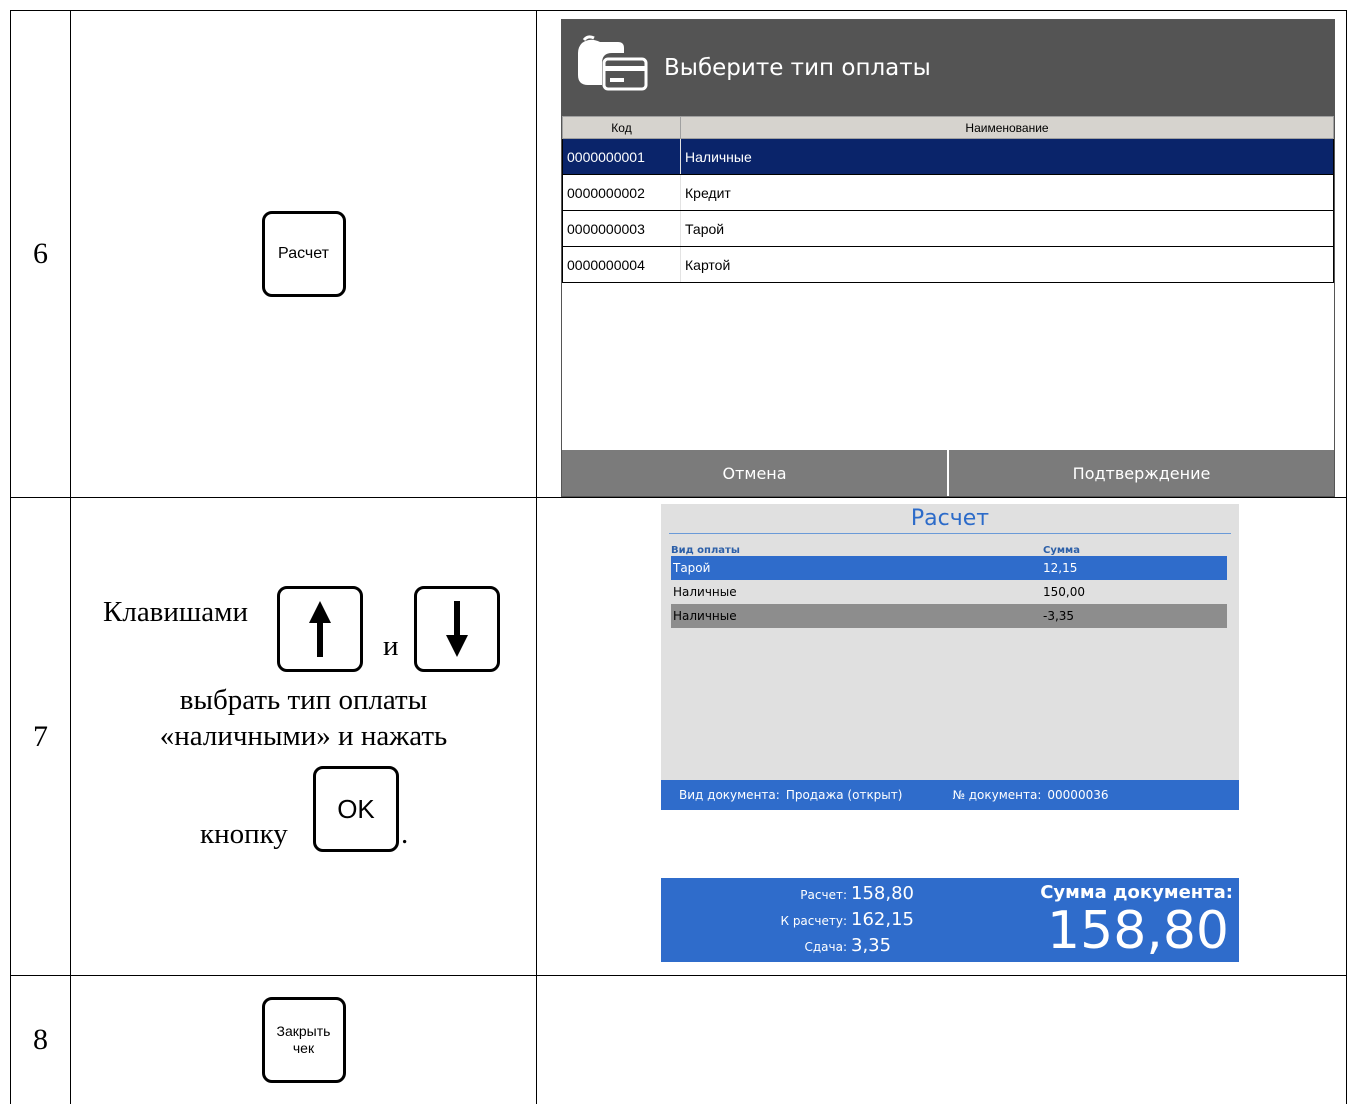  What do you see at coordinates (729, 795) in the screenshot?
I see `doc-type-label: Вид документа:` at bounding box center [729, 795].